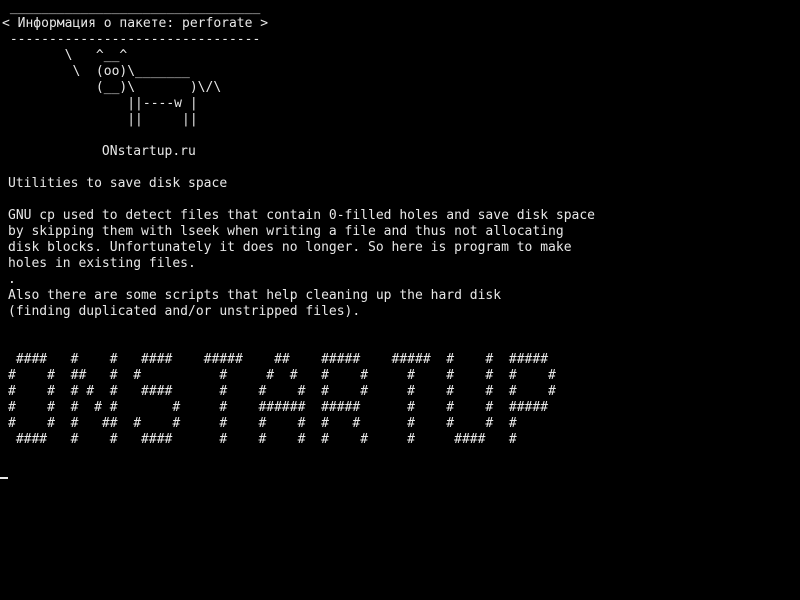  Describe the element at coordinates (102, 263) in the screenshot. I see `description-line: holes in existing files.` at that location.